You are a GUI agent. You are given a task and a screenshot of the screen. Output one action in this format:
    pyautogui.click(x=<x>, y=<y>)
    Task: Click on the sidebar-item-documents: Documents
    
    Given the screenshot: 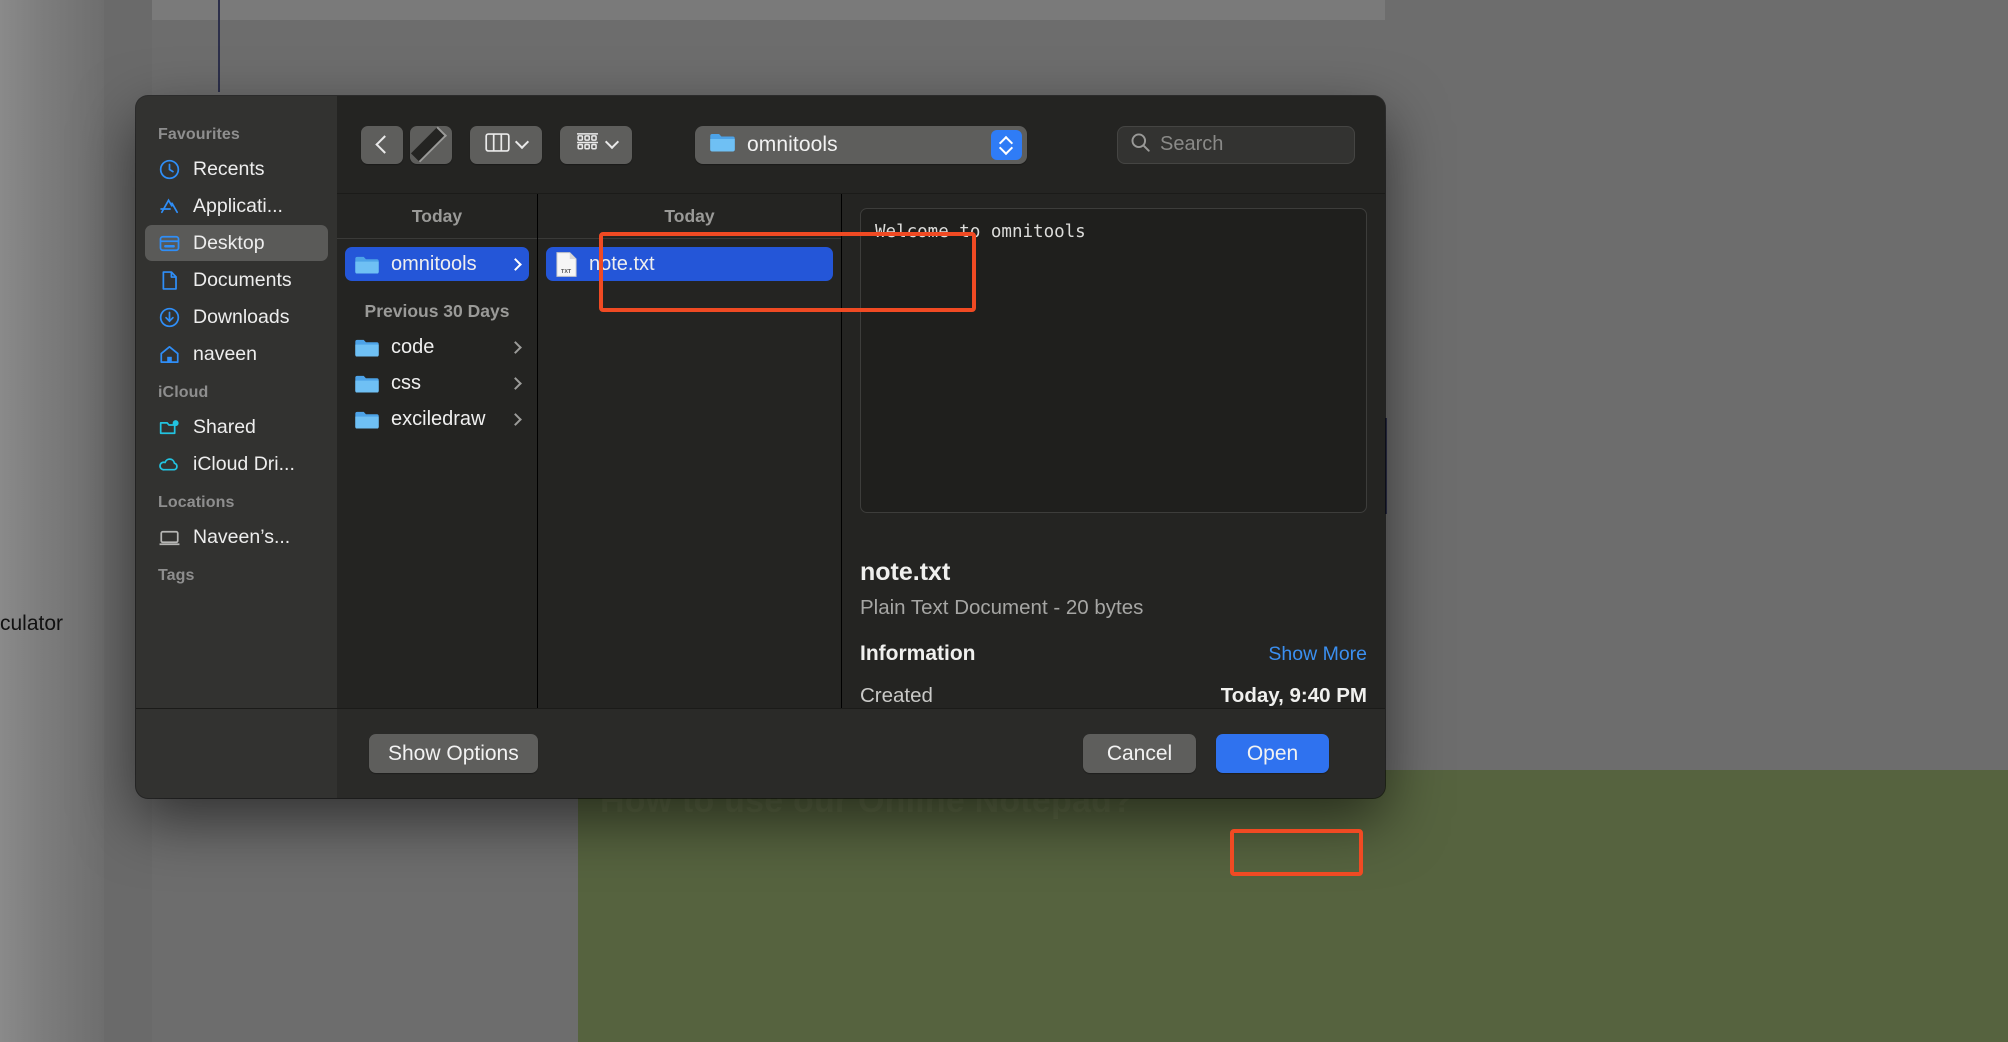 What is the action you would take?
    pyautogui.click(x=236, y=280)
    